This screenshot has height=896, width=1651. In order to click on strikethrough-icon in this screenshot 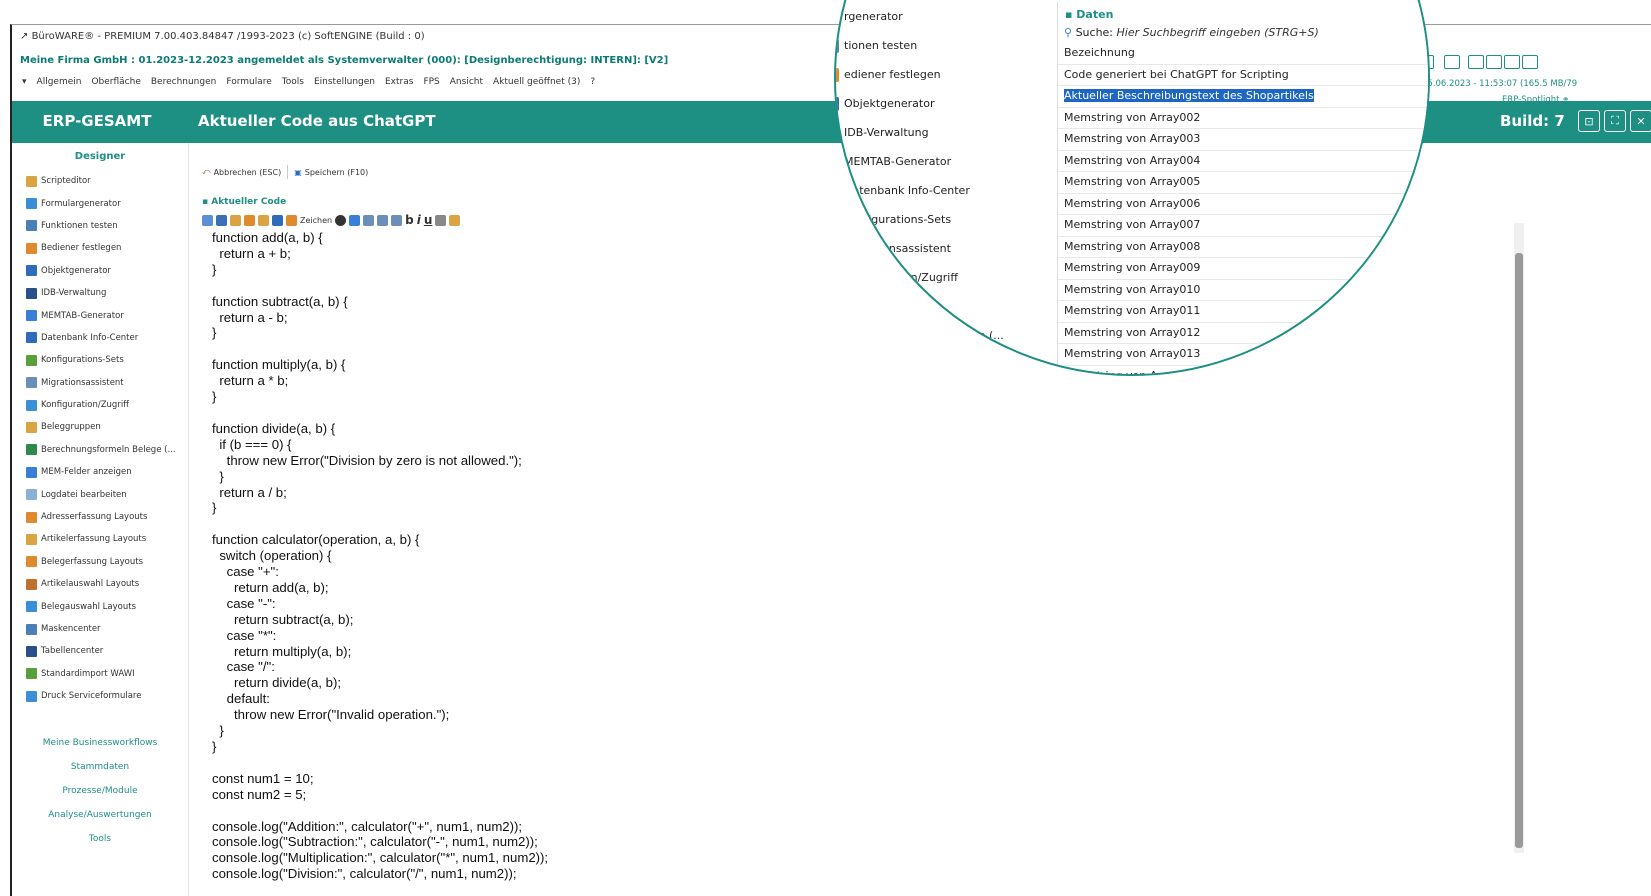, I will do `click(441, 220)`.